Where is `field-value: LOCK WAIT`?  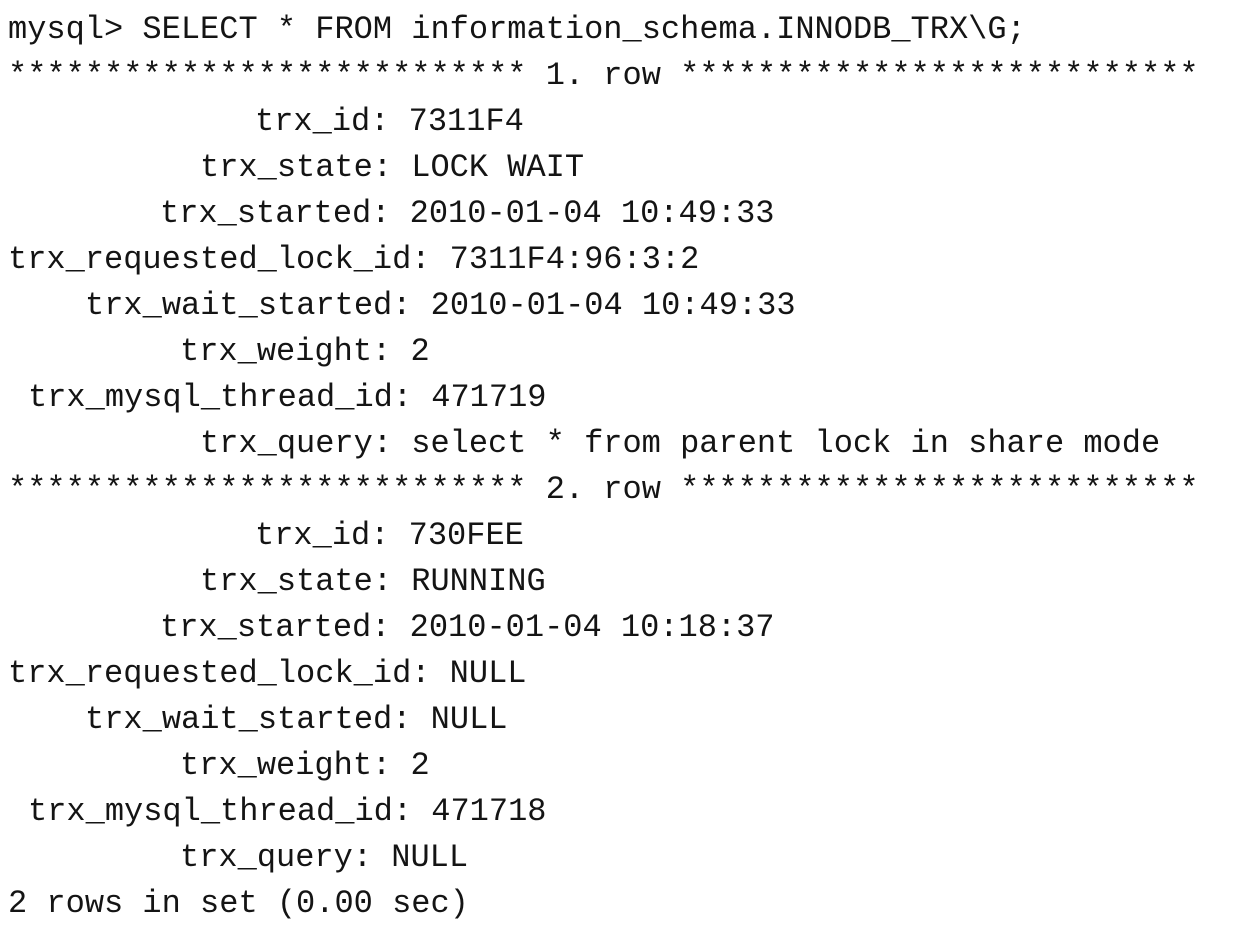 field-value: LOCK WAIT is located at coordinates (498, 167).